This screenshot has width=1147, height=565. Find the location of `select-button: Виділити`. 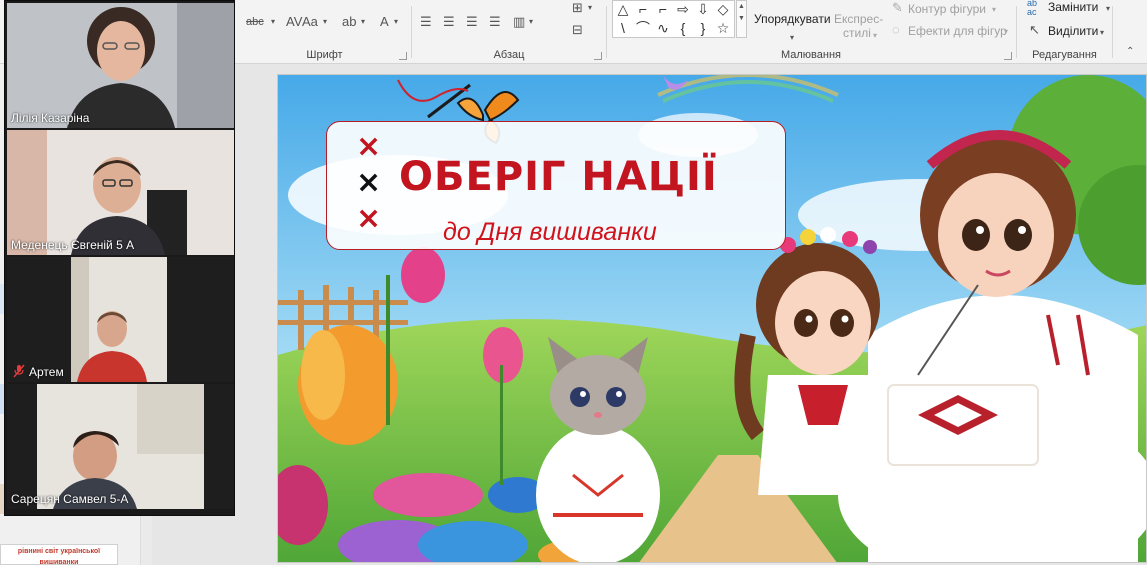

select-button: Виділити is located at coordinates (1073, 31).